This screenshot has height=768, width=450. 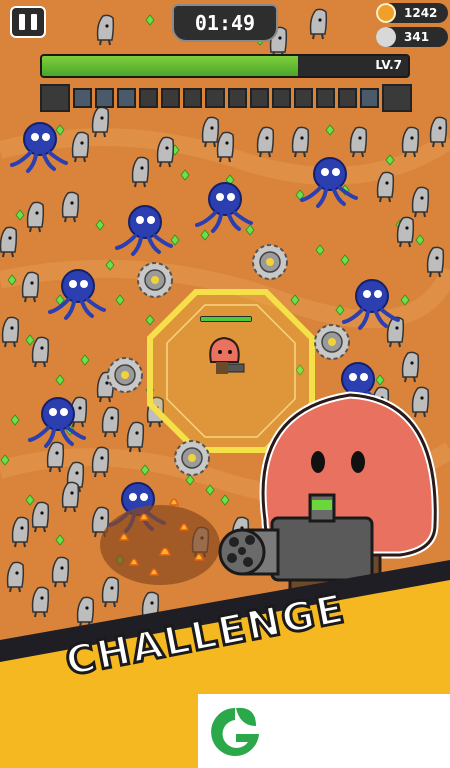 What do you see at coordinates (22, 22) in the screenshot?
I see `pause-icon` at bounding box center [22, 22].